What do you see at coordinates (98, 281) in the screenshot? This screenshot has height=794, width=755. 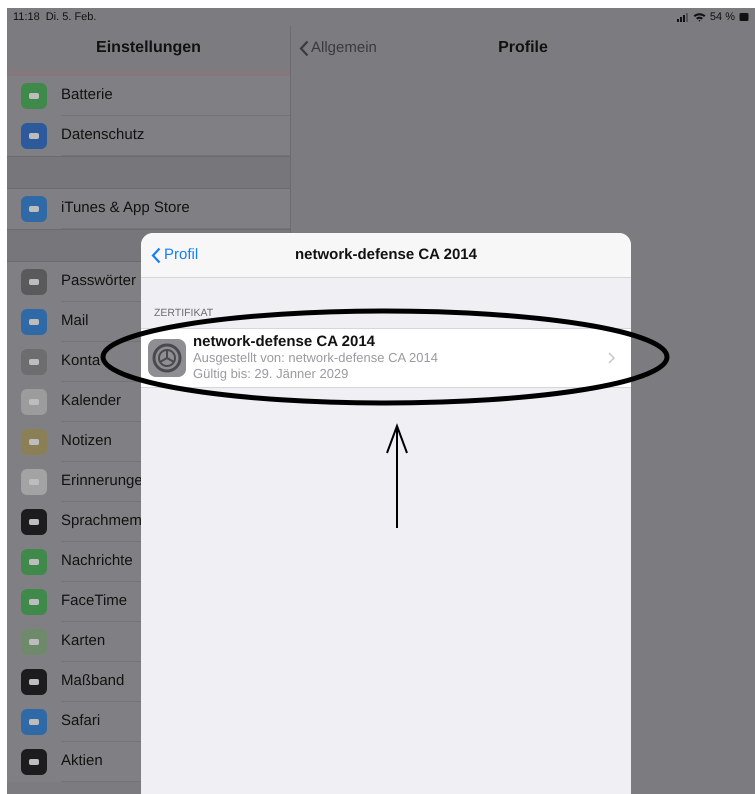 I see `settings-item-label: Passwörter` at bounding box center [98, 281].